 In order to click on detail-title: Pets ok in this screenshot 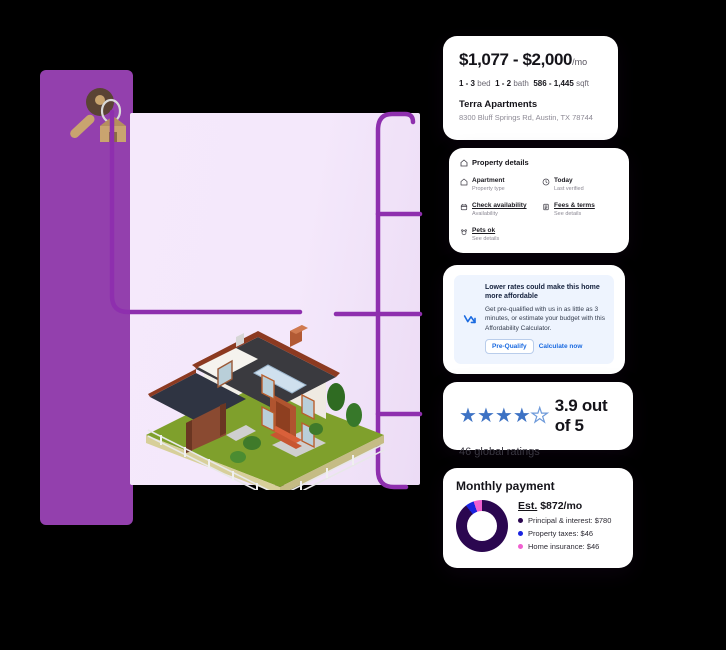, I will do `click(485, 231)`.